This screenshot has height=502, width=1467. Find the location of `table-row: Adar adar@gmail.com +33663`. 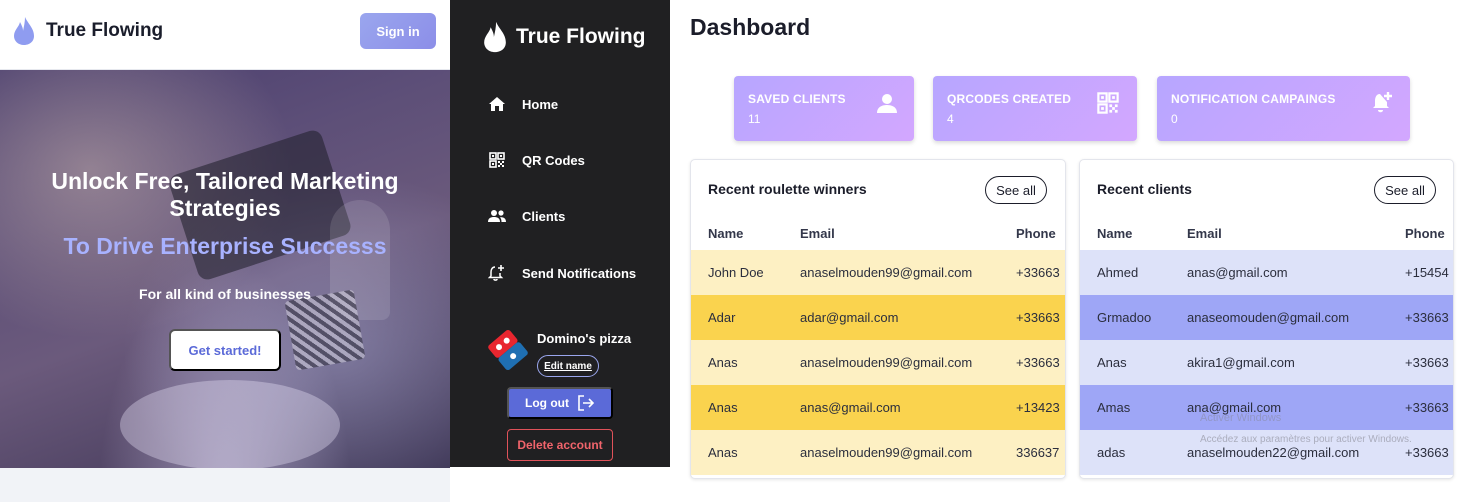

table-row: Adar adar@gmail.com +33663 is located at coordinates (878, 317).